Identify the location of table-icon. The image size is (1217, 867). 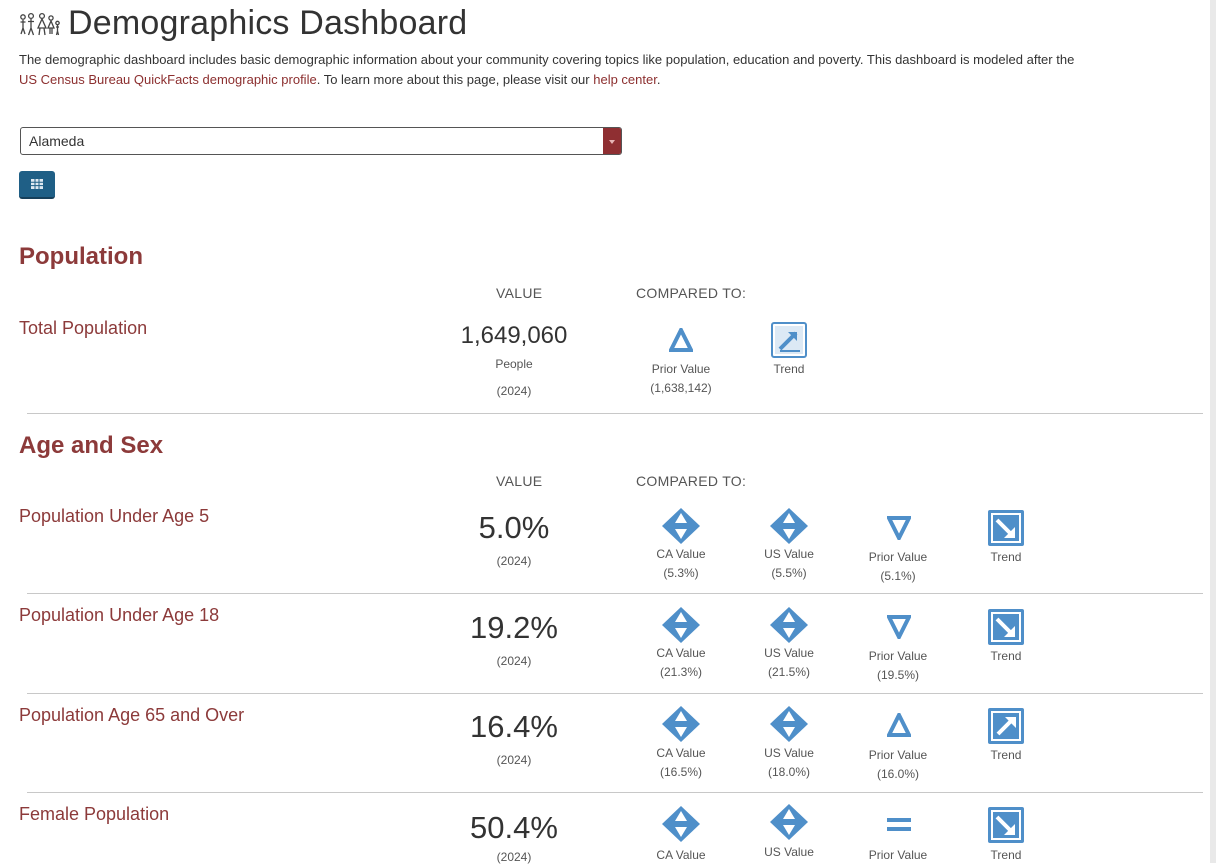
(37, 184).